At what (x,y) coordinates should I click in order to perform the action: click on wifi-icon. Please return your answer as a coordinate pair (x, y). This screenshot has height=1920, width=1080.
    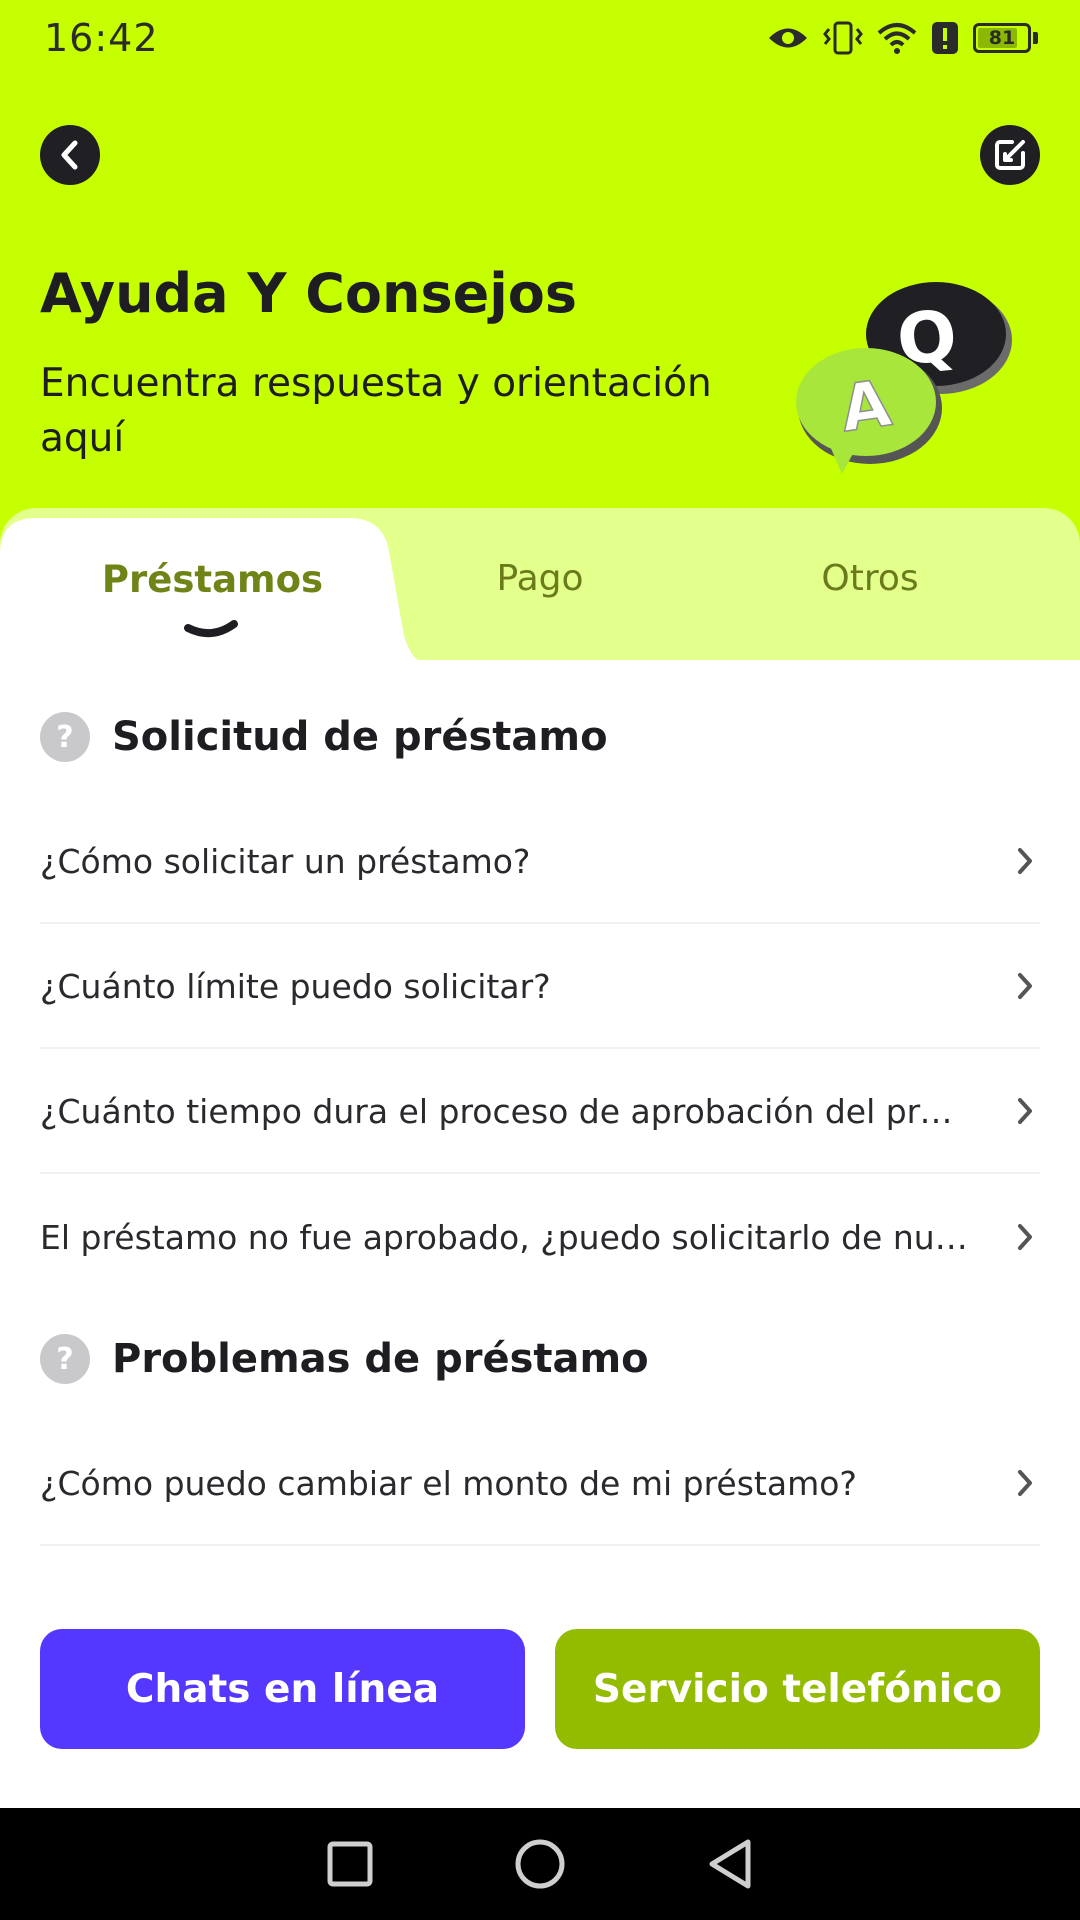
    Looking at the image, I should click on (897, 38).